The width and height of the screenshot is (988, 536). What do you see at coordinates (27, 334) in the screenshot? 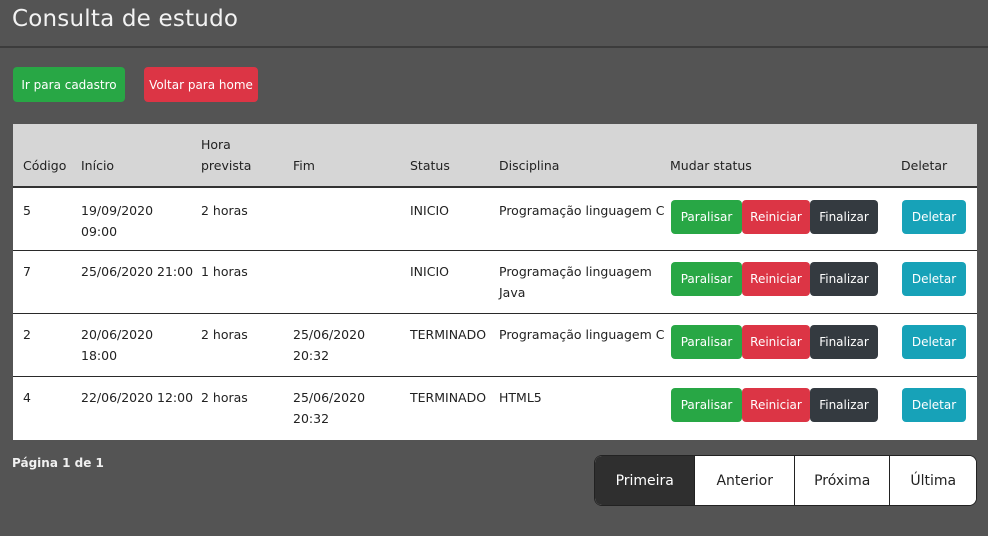
I see `cell-codigo: 2` at bounding box center [27, 334].